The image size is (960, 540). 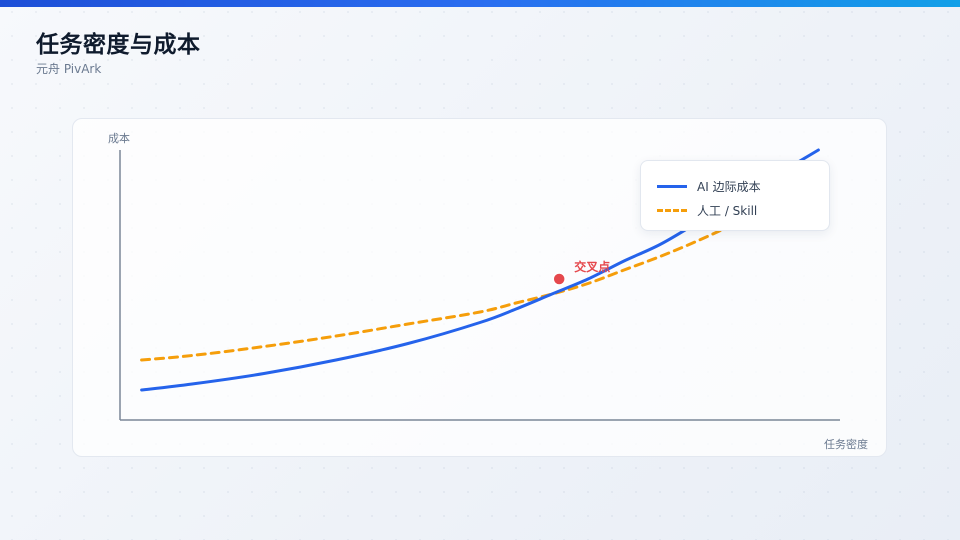 I want to click on legend-swatch-solid, so click(x=672, y=186).